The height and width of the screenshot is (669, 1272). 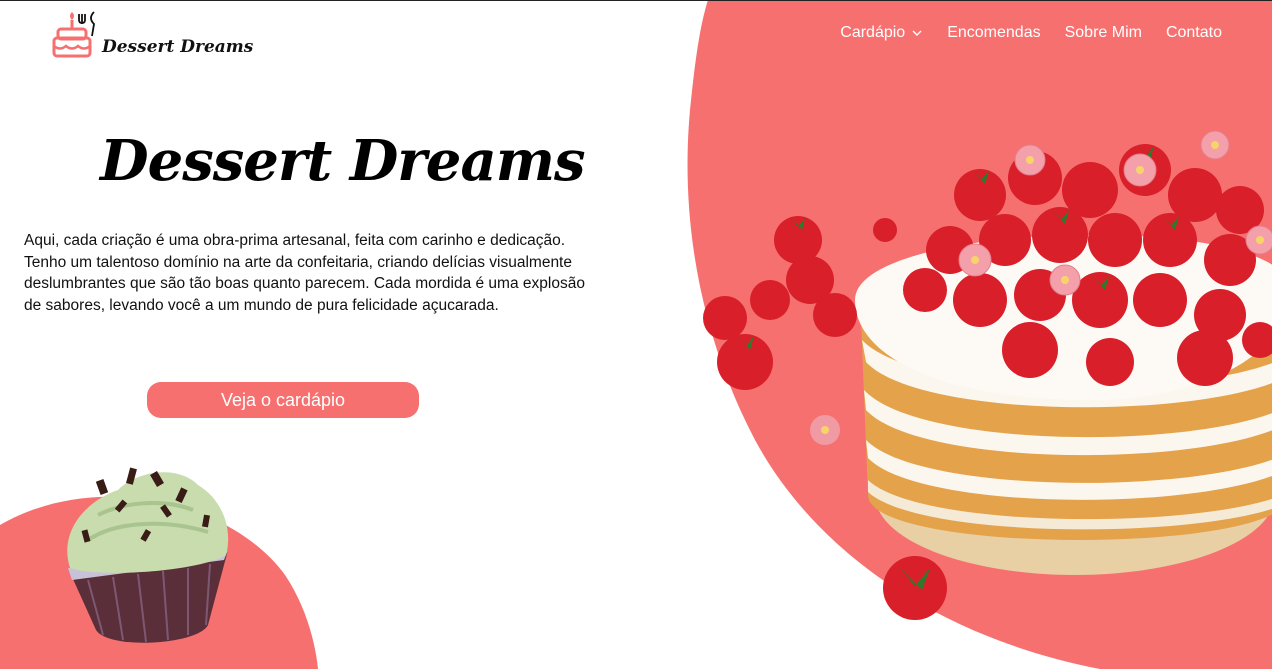 I want to click on nav-item-label: Contato, so click(x=1193, y=32).